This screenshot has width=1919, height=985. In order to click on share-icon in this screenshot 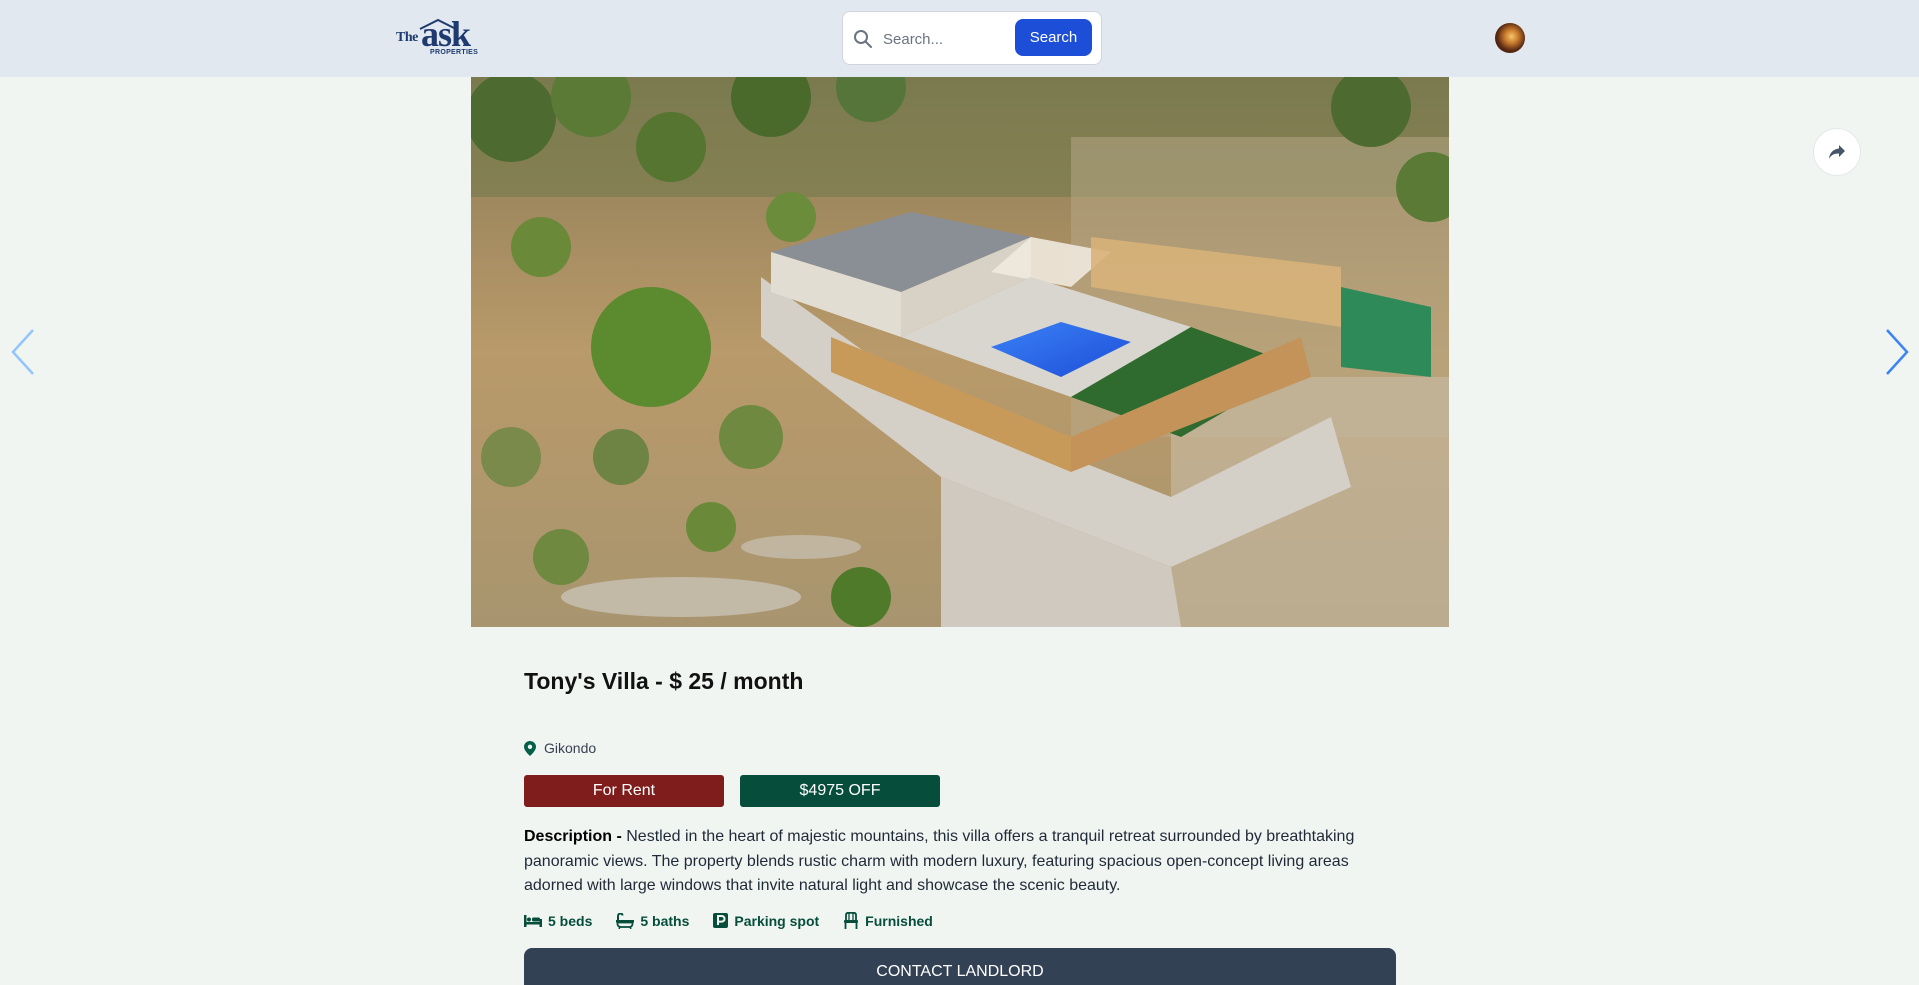, I will do `click(1837, 152)`.